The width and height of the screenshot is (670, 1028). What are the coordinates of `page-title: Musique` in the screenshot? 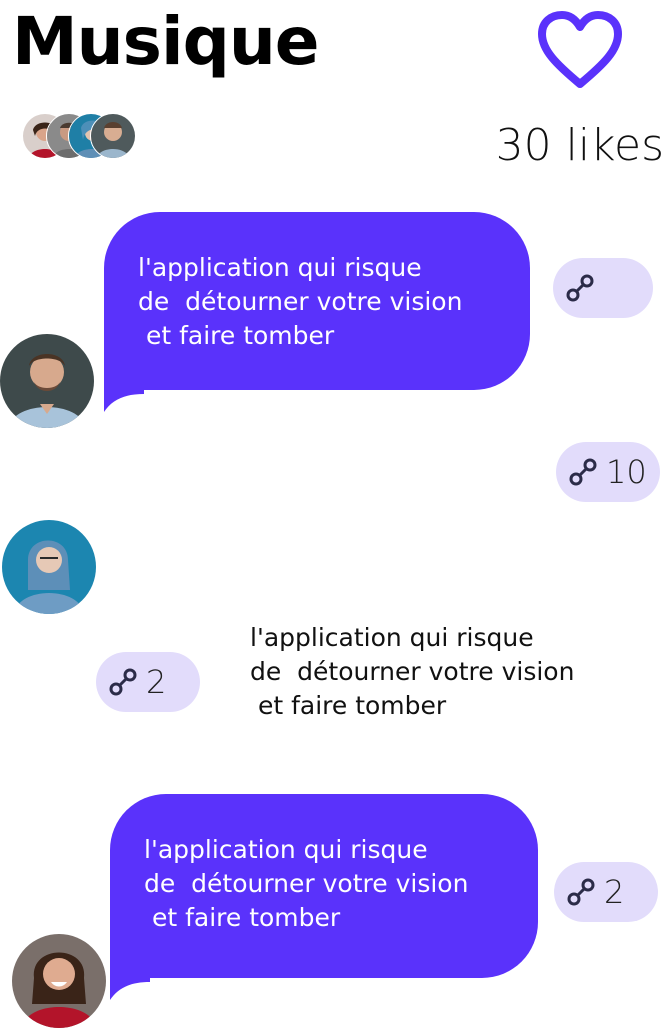 It's located at (166, 41).